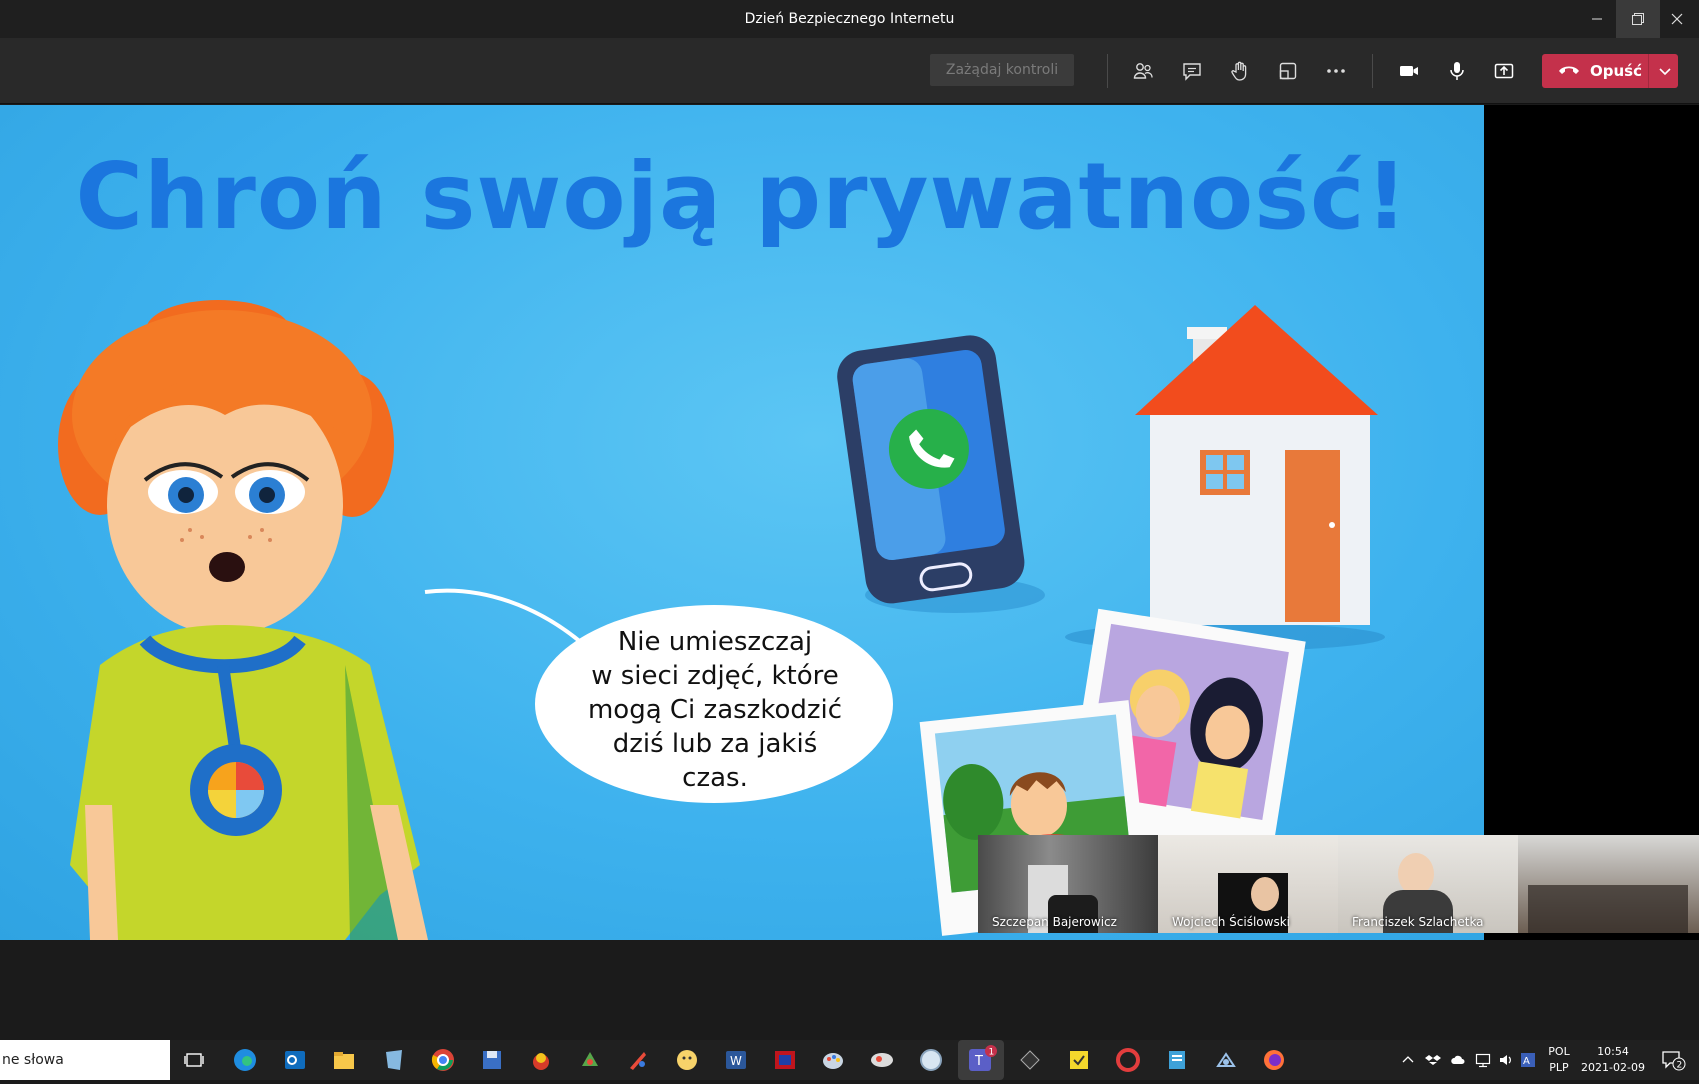 The image size is (1699, 1084). Describe the element at coordinates (849, 19) in the screenshot. I see `window-title-bar: Dzień Bezpiecznego Internetu` at that location.